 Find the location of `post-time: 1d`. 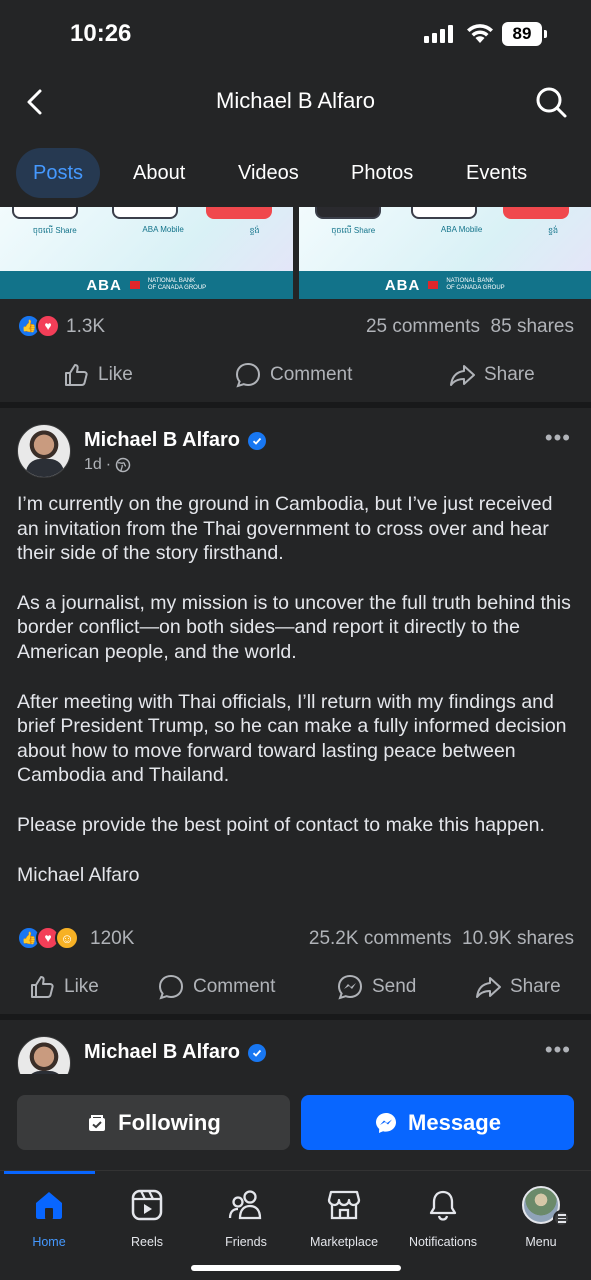

post-time: 1d is located at coordinates (93, 465).